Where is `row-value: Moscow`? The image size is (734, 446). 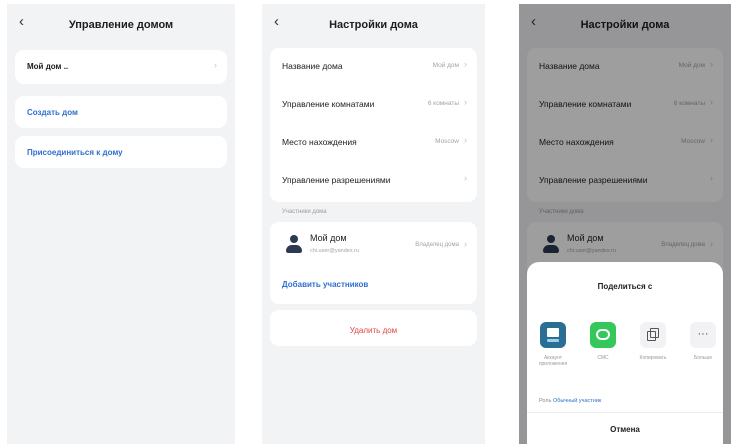
row-value: Moscow is located at coordinates (447, 141).